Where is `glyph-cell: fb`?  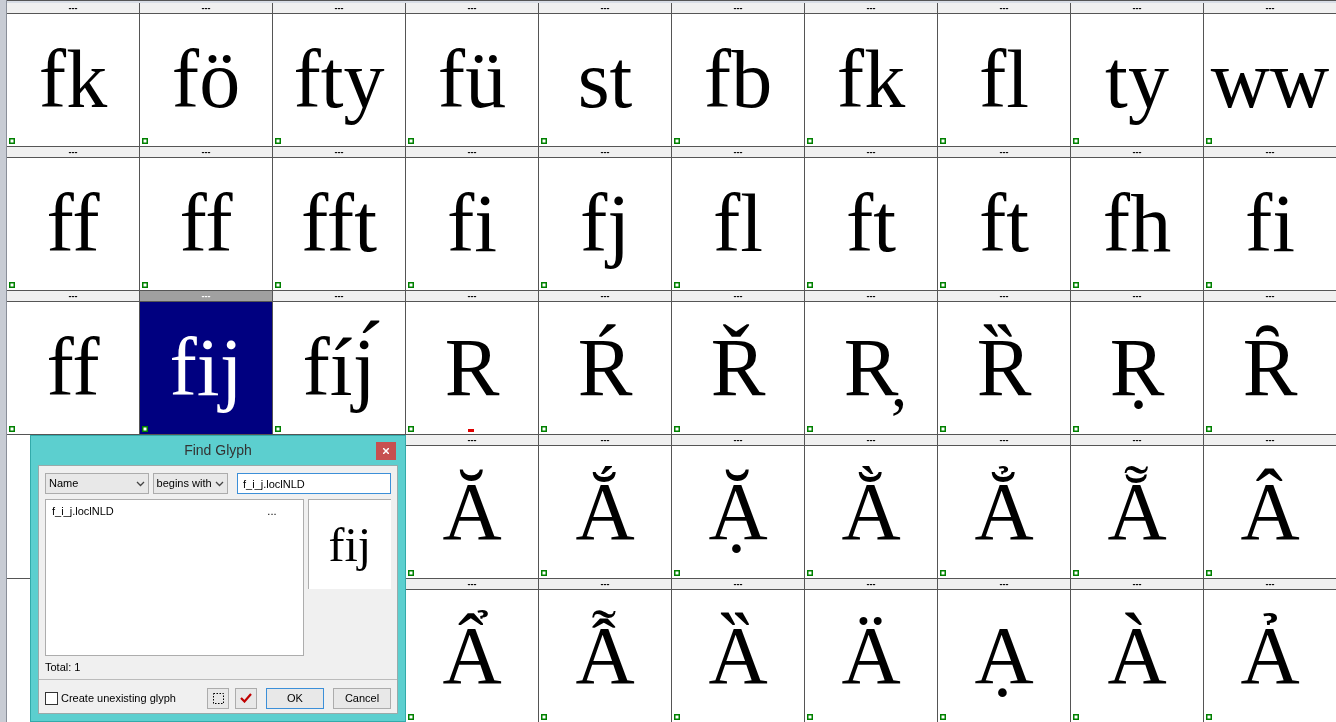 glyph-cell: fb is located at coordinates (738, 80).